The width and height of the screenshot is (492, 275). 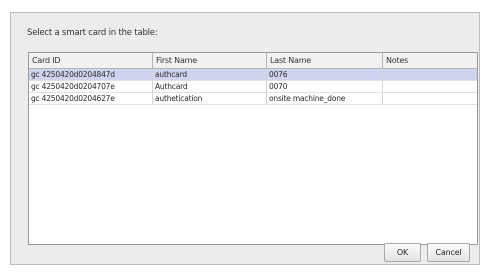 I want to click on cell-card-id: gc 4250420d0204627e, so click(x=91, y=99).